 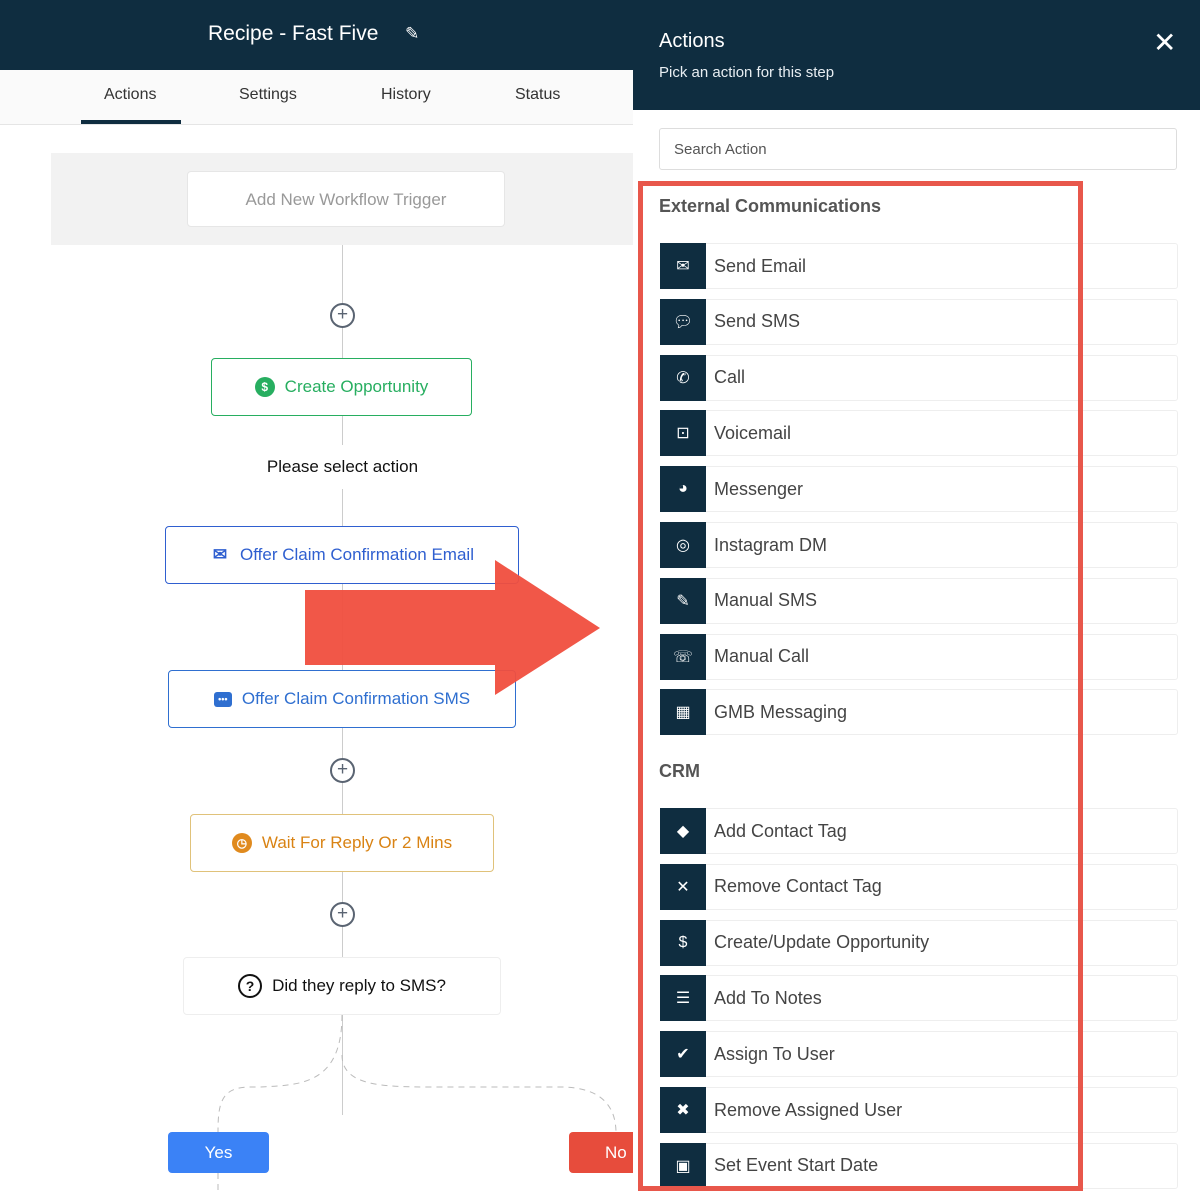 What do you see at coordinates (919, 656) in the screenshot?
I see `action-item-manual-call: ☏ Manual Call` at bounding box center [919, 656].